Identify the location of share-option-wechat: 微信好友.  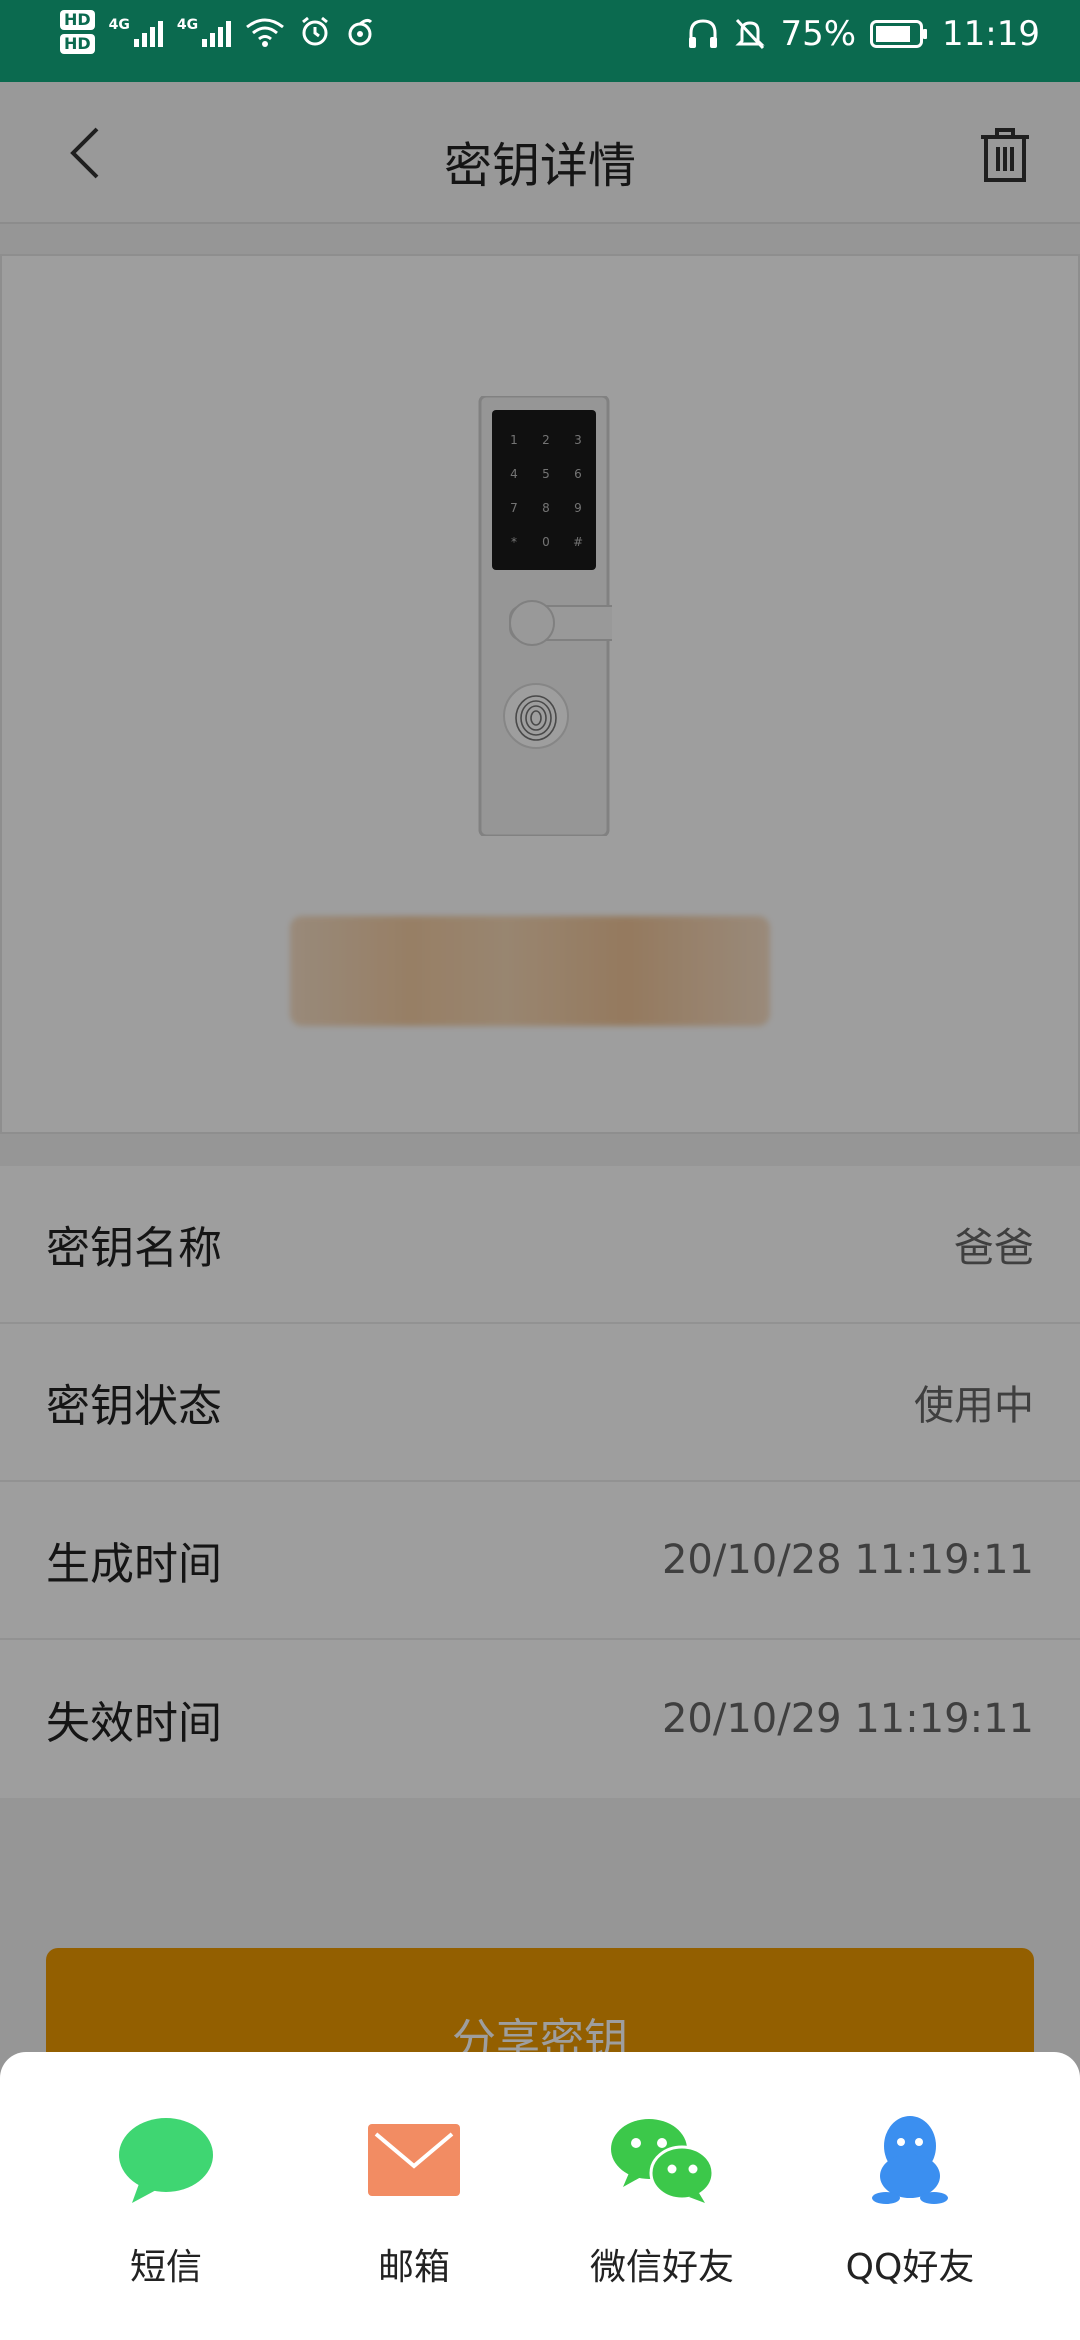
(662, 2212).